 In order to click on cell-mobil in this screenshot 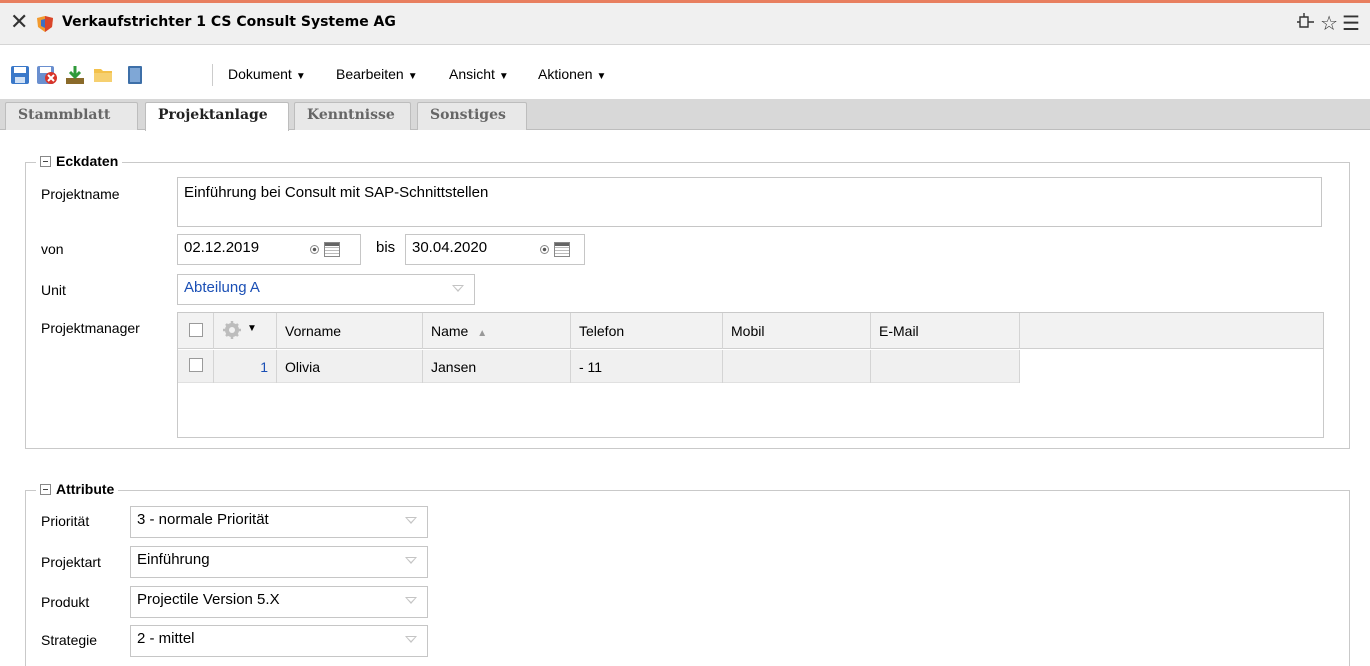, I will do `click(797, 366)`.